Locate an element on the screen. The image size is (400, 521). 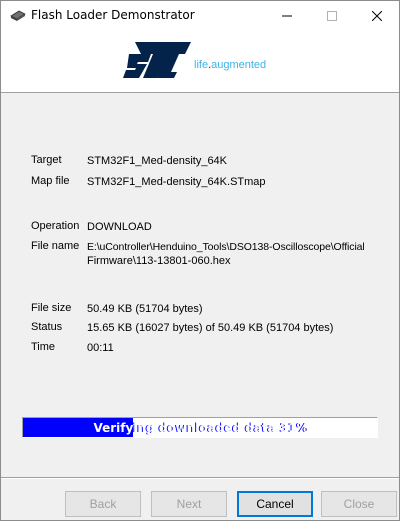
maximize-button is located at coordinates (332, 15).